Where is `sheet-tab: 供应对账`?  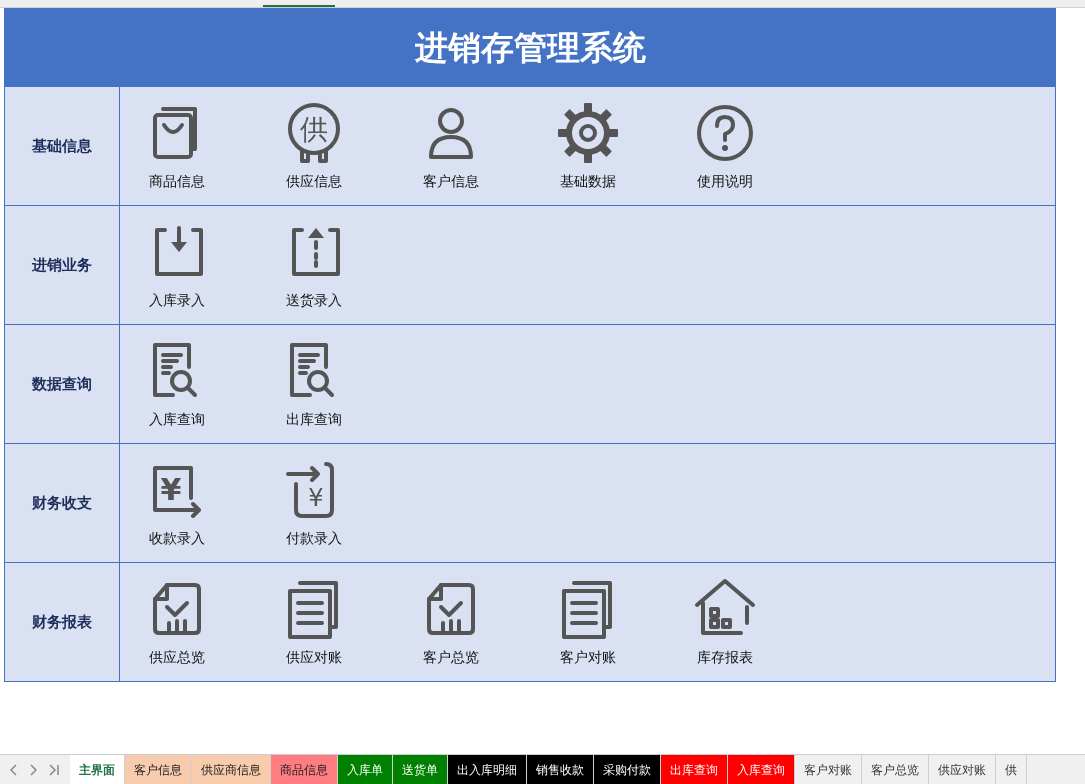
sheet-tab: 供应对账 is located at coordinates (962, 769).